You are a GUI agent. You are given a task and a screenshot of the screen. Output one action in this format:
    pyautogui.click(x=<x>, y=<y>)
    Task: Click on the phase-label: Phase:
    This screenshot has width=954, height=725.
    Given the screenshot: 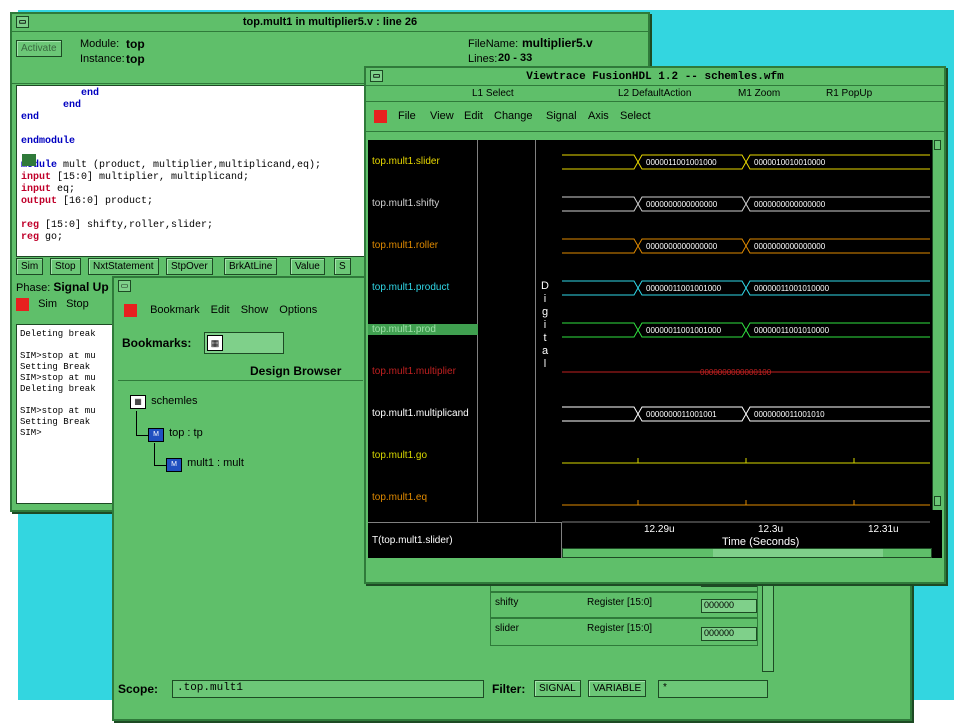 What is the action you would take?
    pyautogui.click(x=33, y=288)
    